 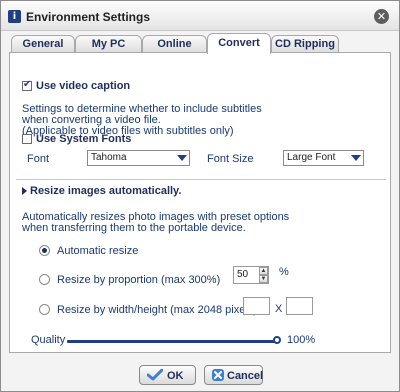 What do you see at coordinates (256, 306) in the screenshot?
I see `width-input` at bounding box center [256, 306].